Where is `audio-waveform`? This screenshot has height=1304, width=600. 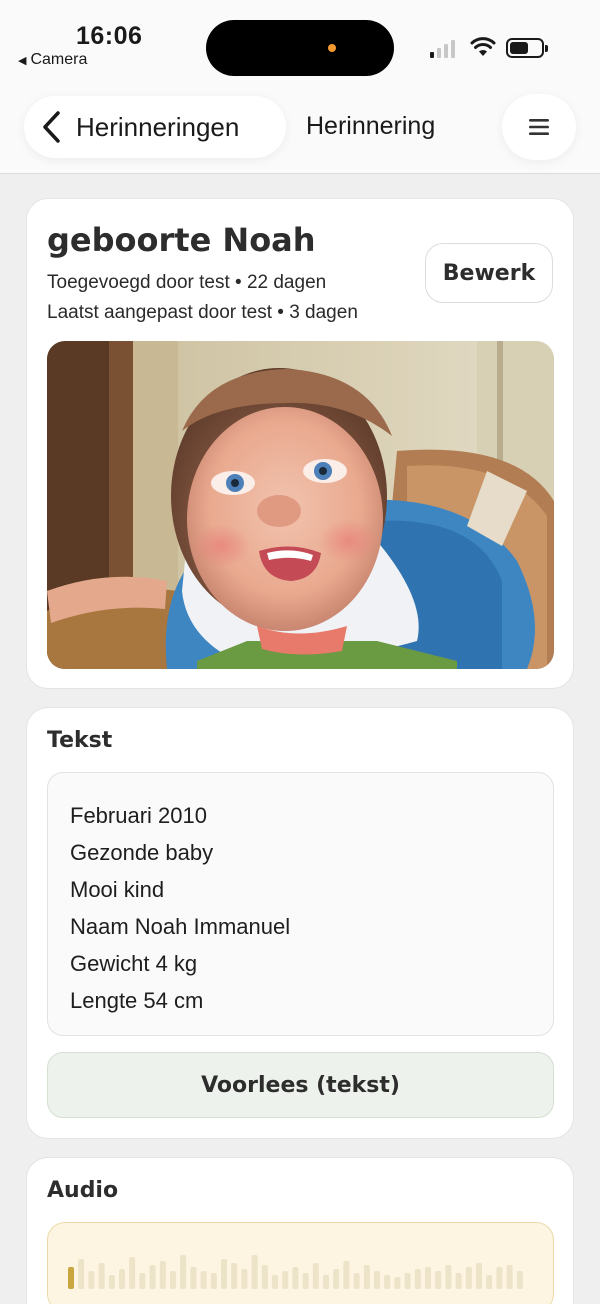 audio-waveform is located at coordinates (301, 1263).